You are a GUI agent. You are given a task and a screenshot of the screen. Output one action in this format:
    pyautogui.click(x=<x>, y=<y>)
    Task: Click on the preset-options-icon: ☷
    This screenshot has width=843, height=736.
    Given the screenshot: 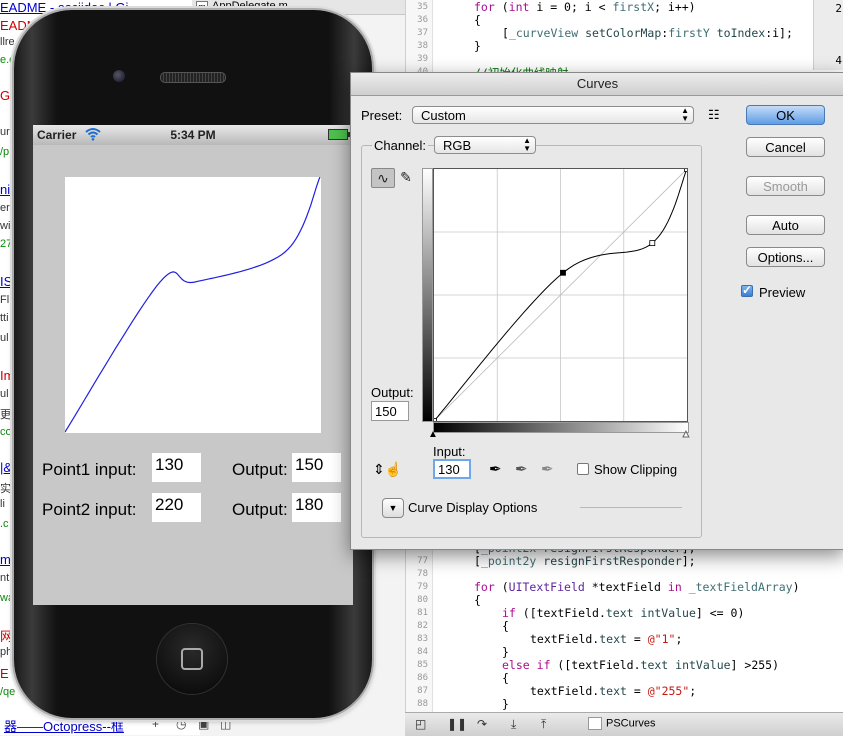 What is the action you would take?
    pyautogui.click(x=714, y=115)
    